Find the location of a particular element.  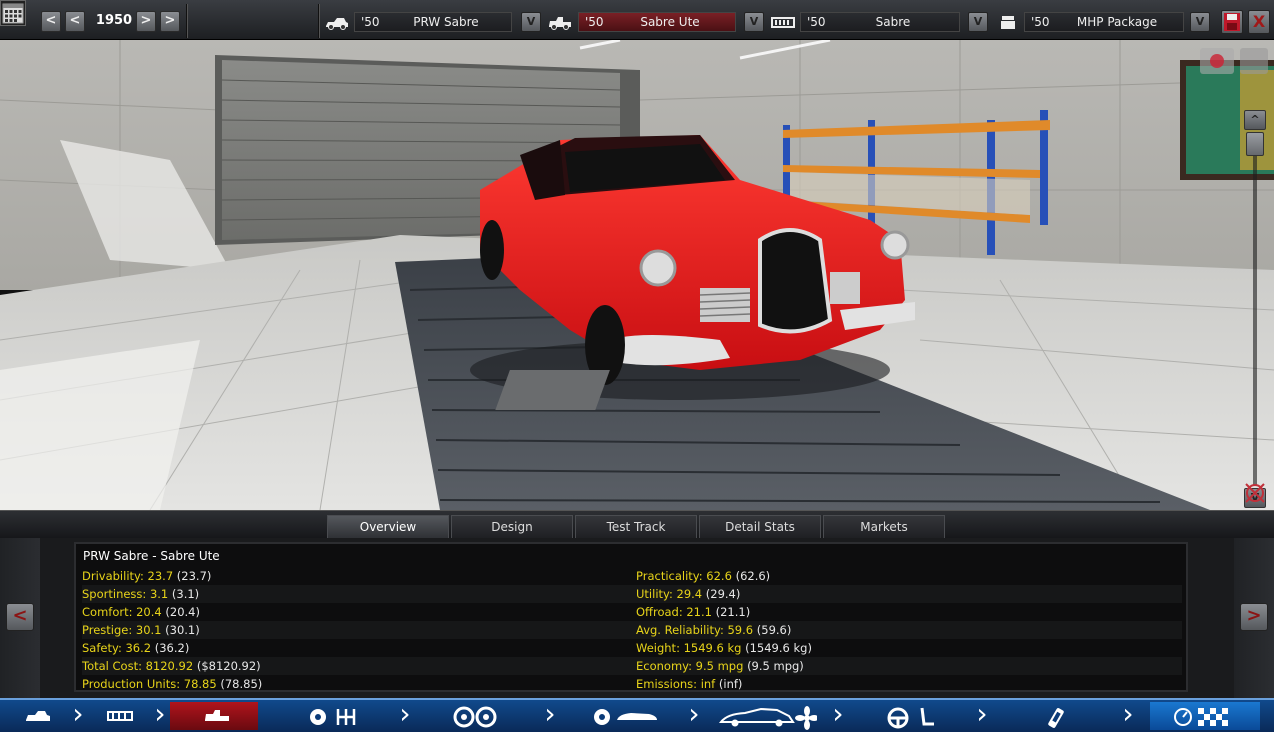

car-model-dropdown-button: V is located at coordinates (754, 22).